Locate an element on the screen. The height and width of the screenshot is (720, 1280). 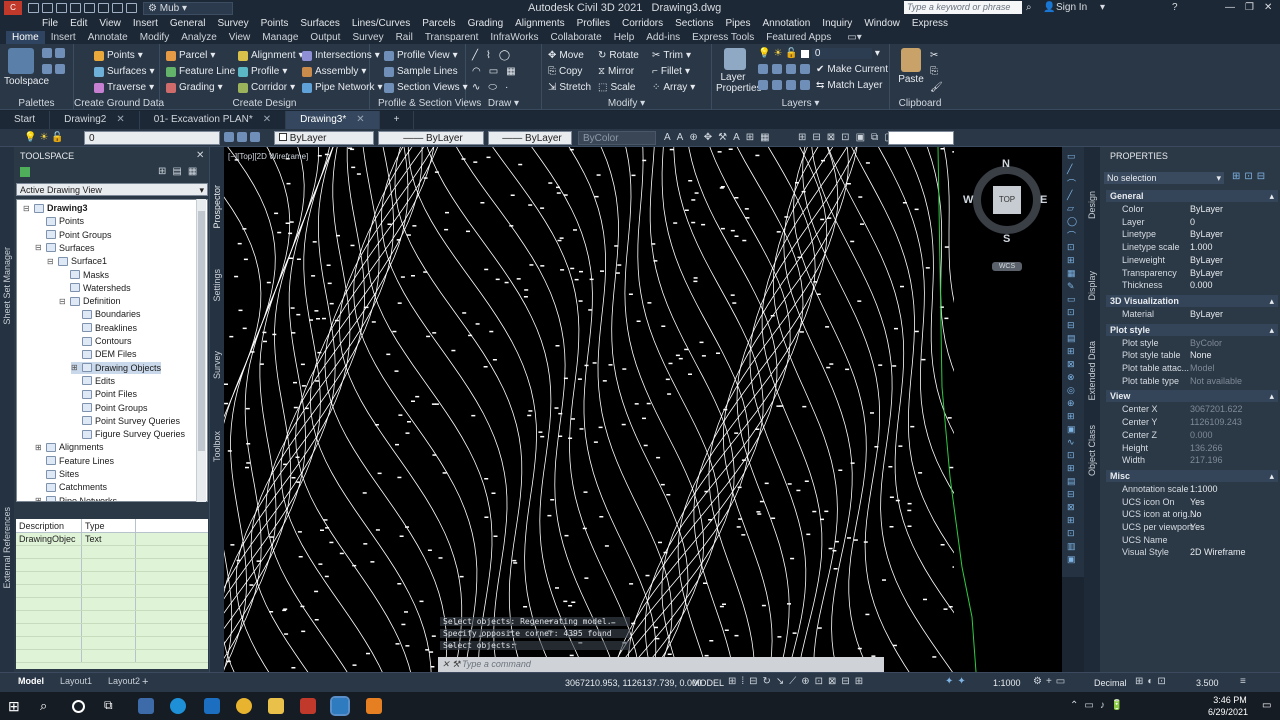
properties-toolbar: ⊞ ⊡ ⊟ is located at coordinates (1248, 176).